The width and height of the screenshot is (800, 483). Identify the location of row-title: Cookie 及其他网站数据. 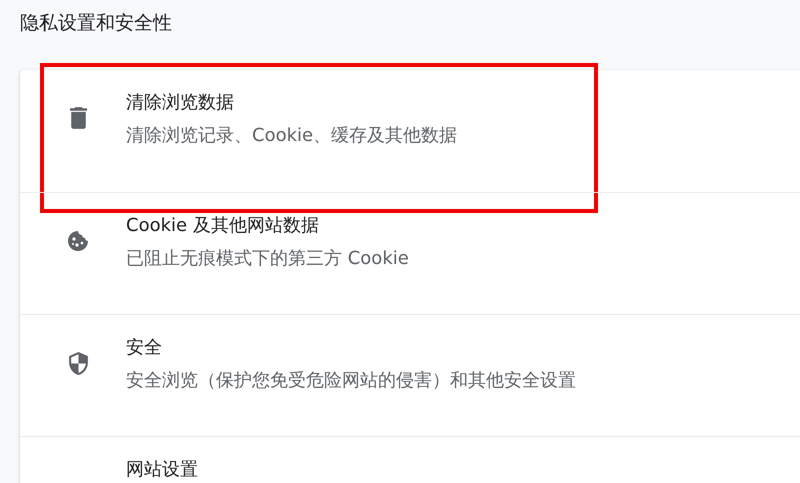
(267, 226).